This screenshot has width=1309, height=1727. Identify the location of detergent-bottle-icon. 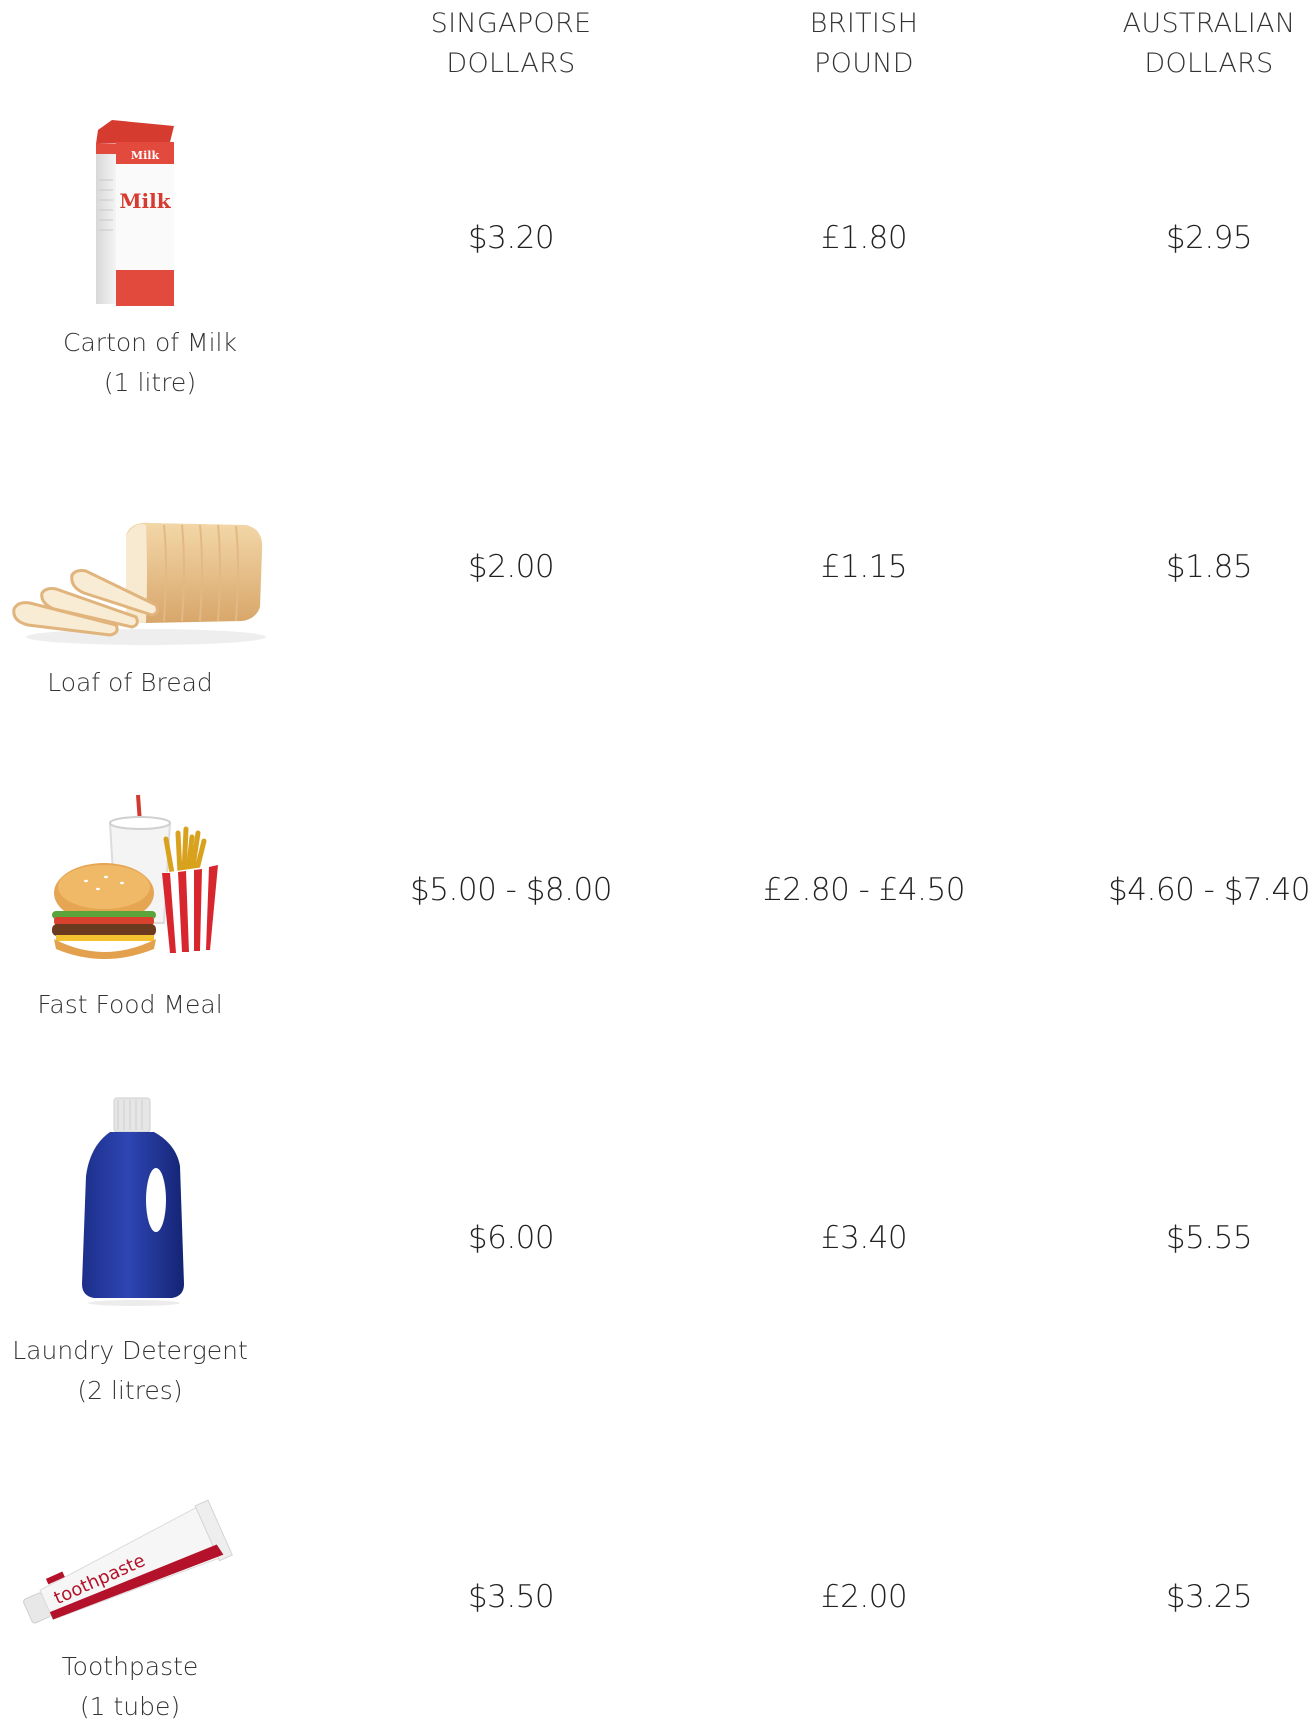
(133, 1201).